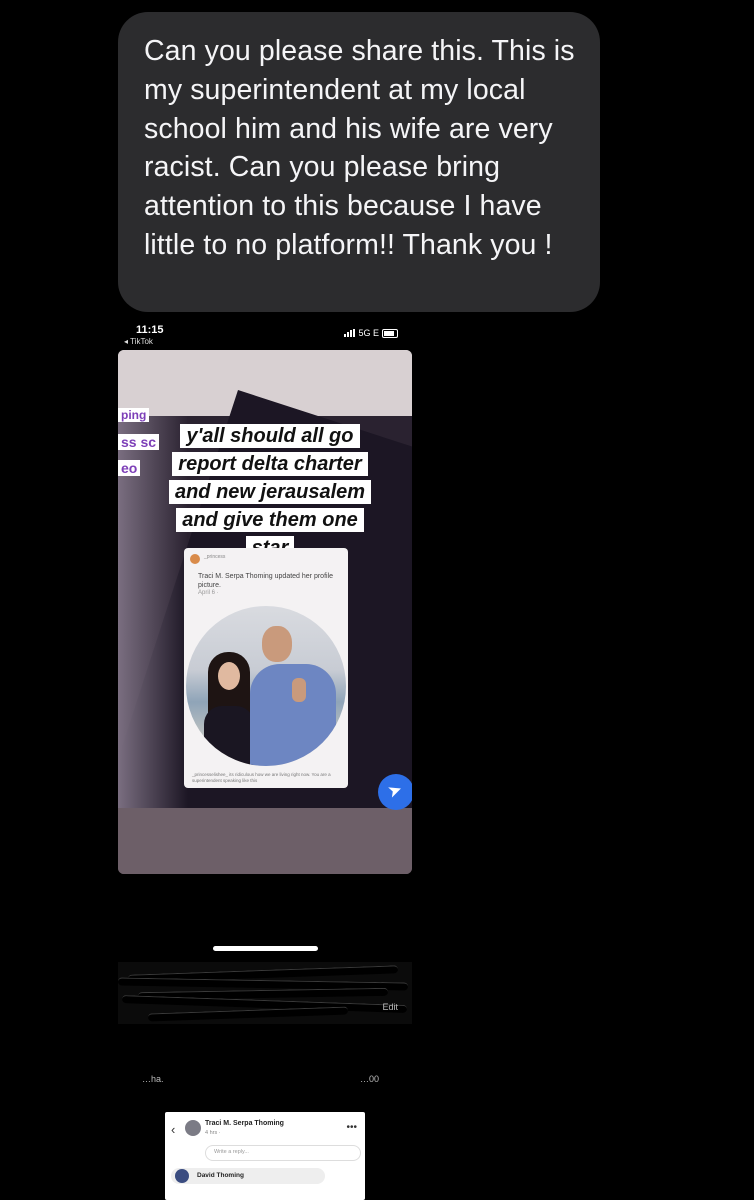  I want to click on post-date: April 6 ·, so click(210, 593).